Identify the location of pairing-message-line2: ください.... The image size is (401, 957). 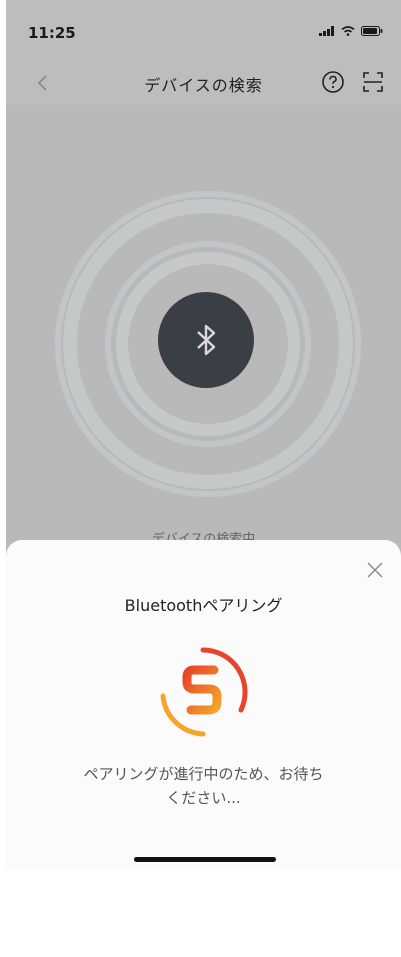
(203, 798).